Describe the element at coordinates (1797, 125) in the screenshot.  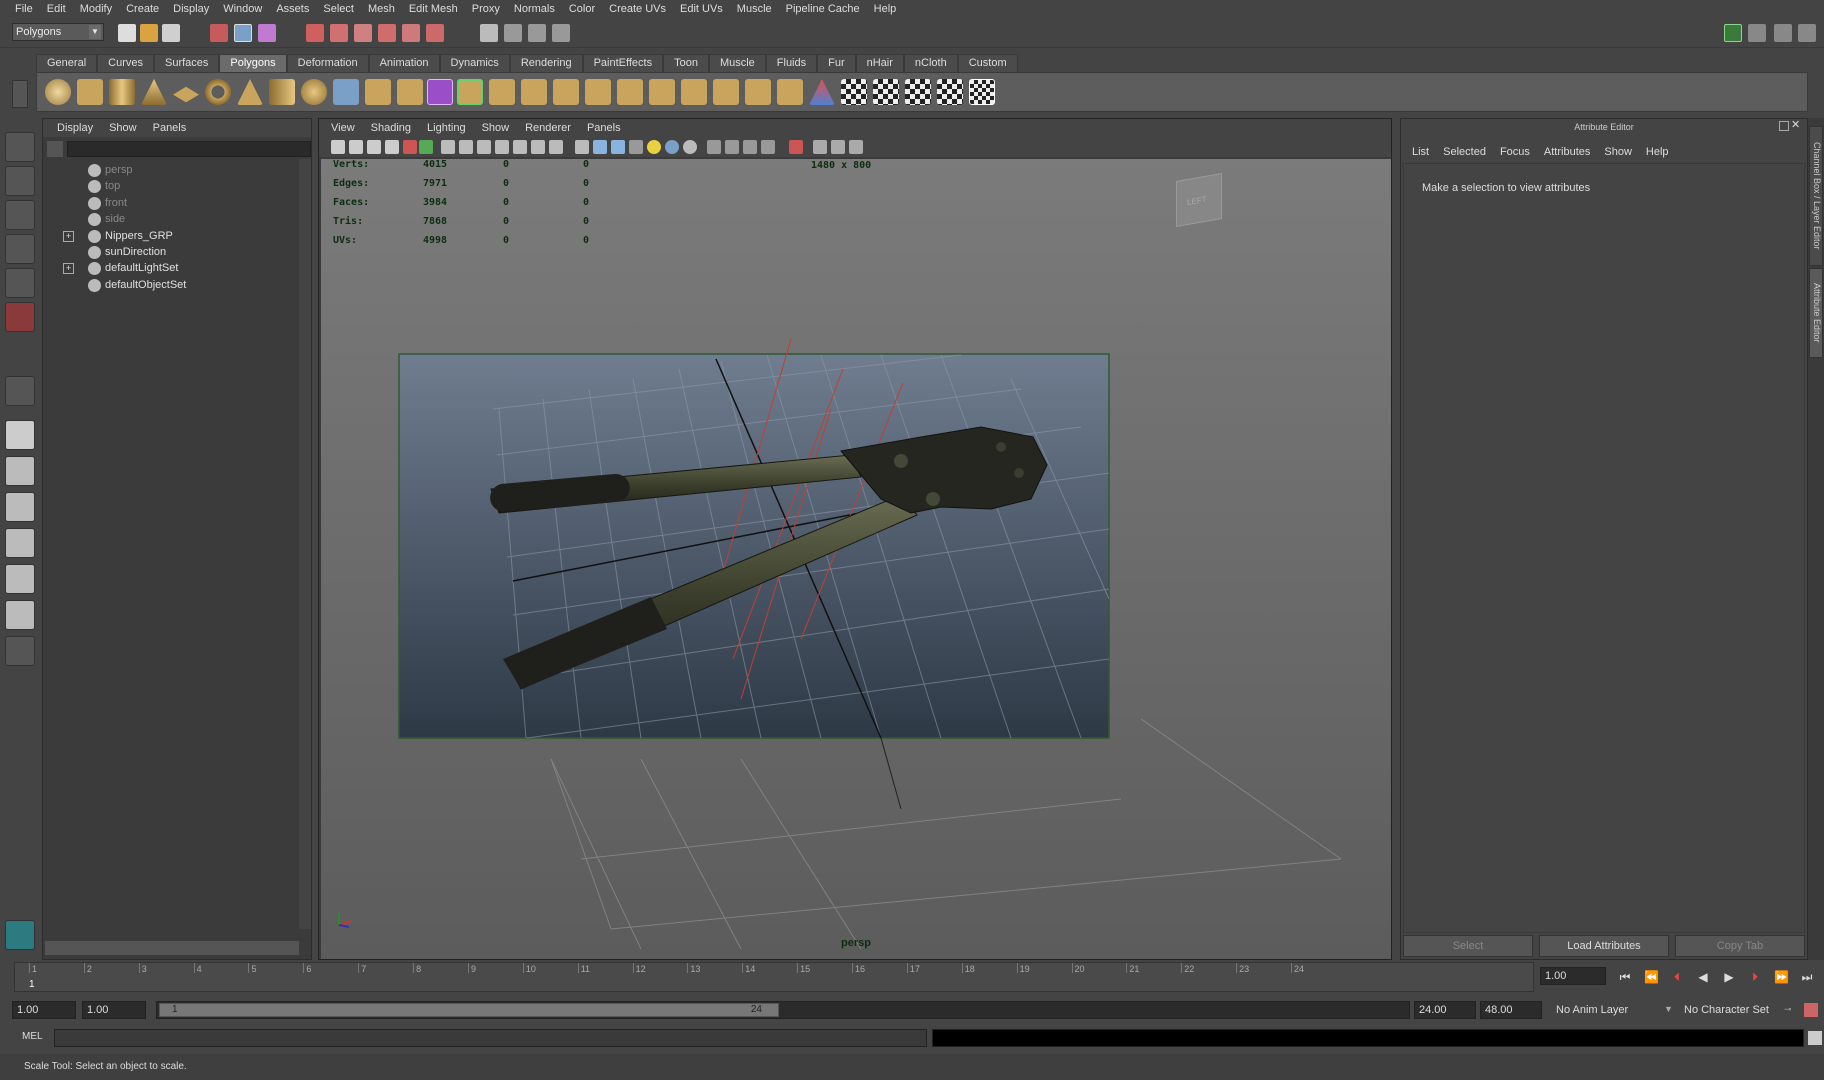
I see `close-icon: ✕` at that location.